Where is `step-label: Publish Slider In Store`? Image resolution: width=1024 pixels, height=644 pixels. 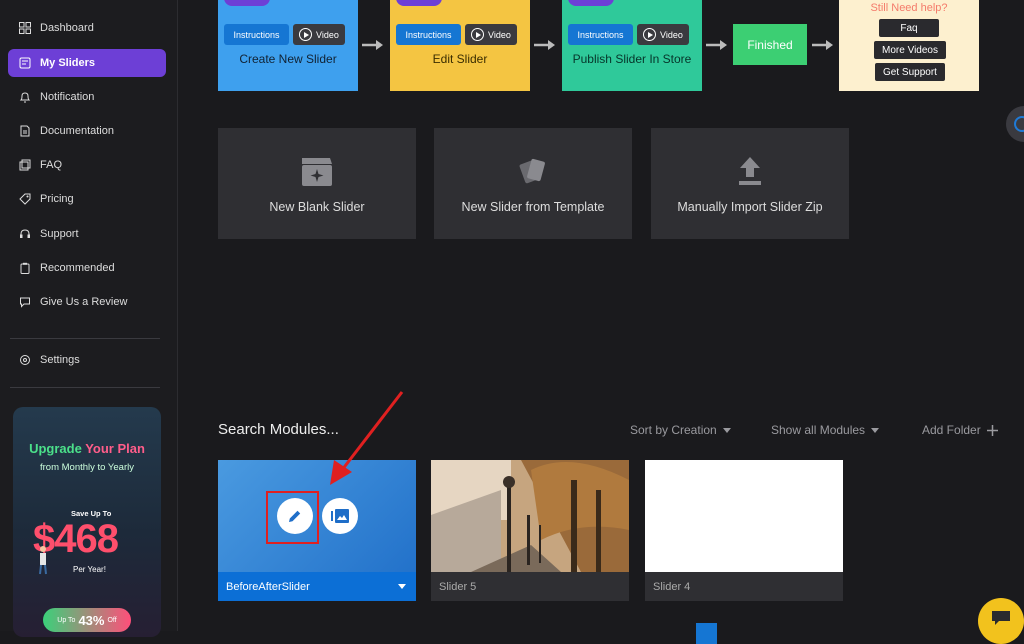 step-label: Publish Slider In Store is located at coordinates (632, 59).